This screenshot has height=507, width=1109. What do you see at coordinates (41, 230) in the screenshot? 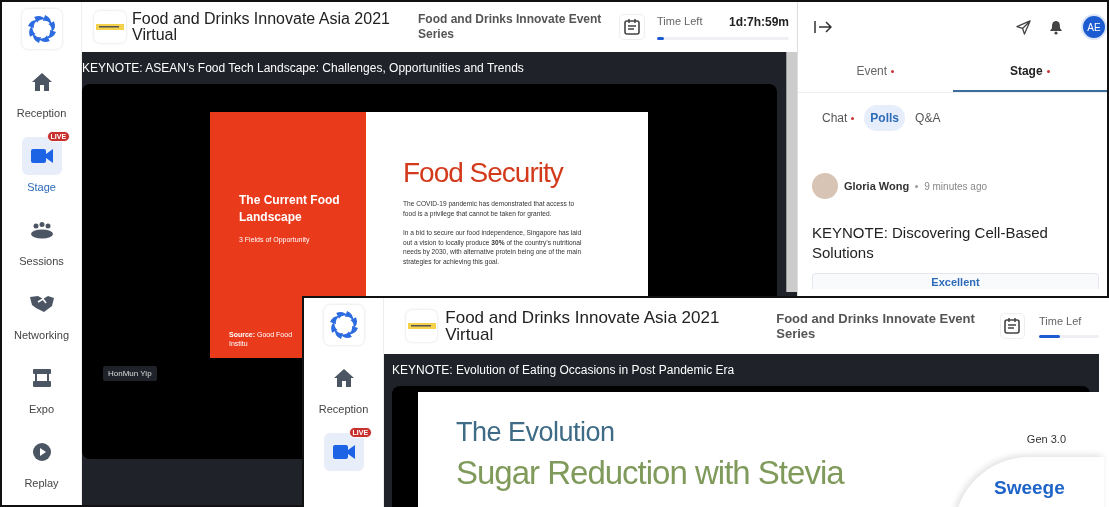
I see `audience-icon` at bounding box center [41, 230].